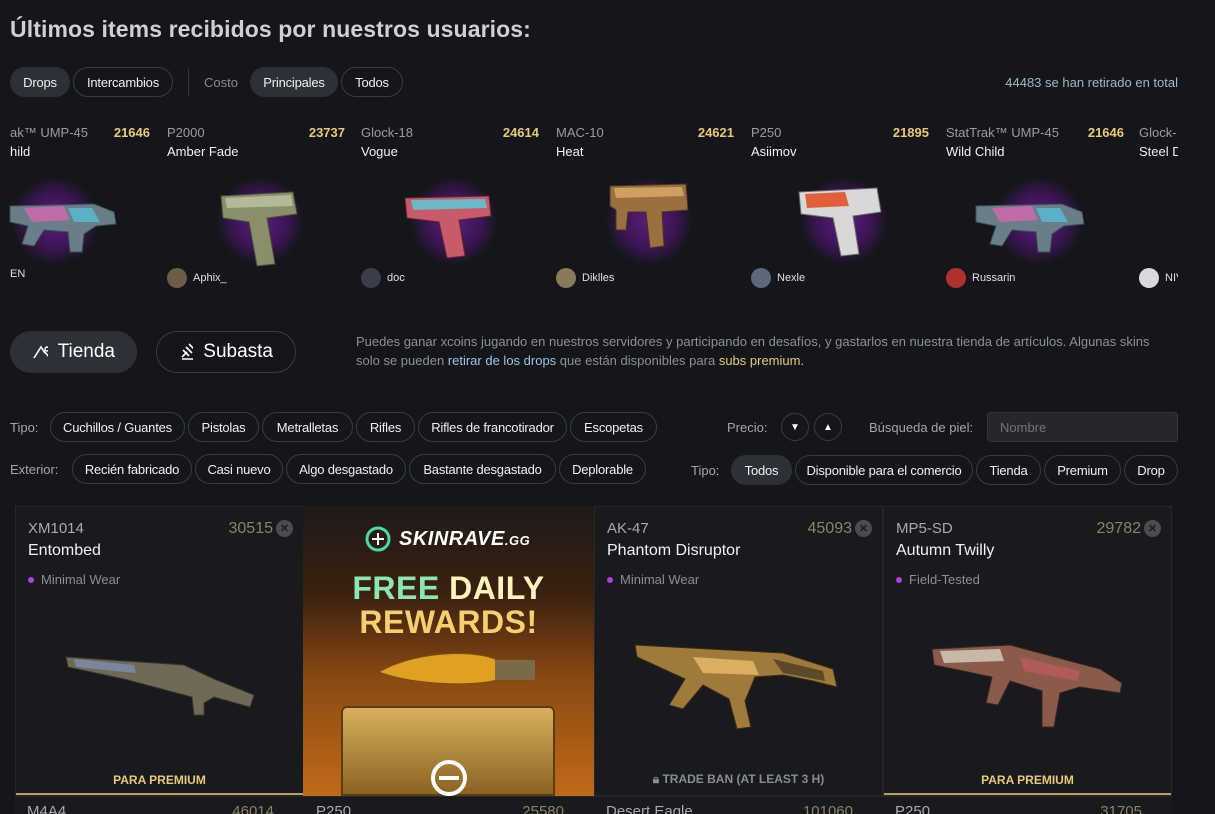  I want to click on card-wear: Minimal Wear, so click(74, 579).